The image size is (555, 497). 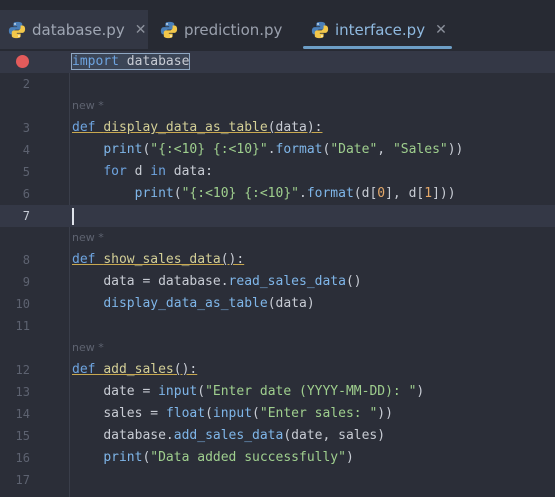 I want to click on code-line: 15 database.add_sales_data(date, sales), so click(x=277, y=436).